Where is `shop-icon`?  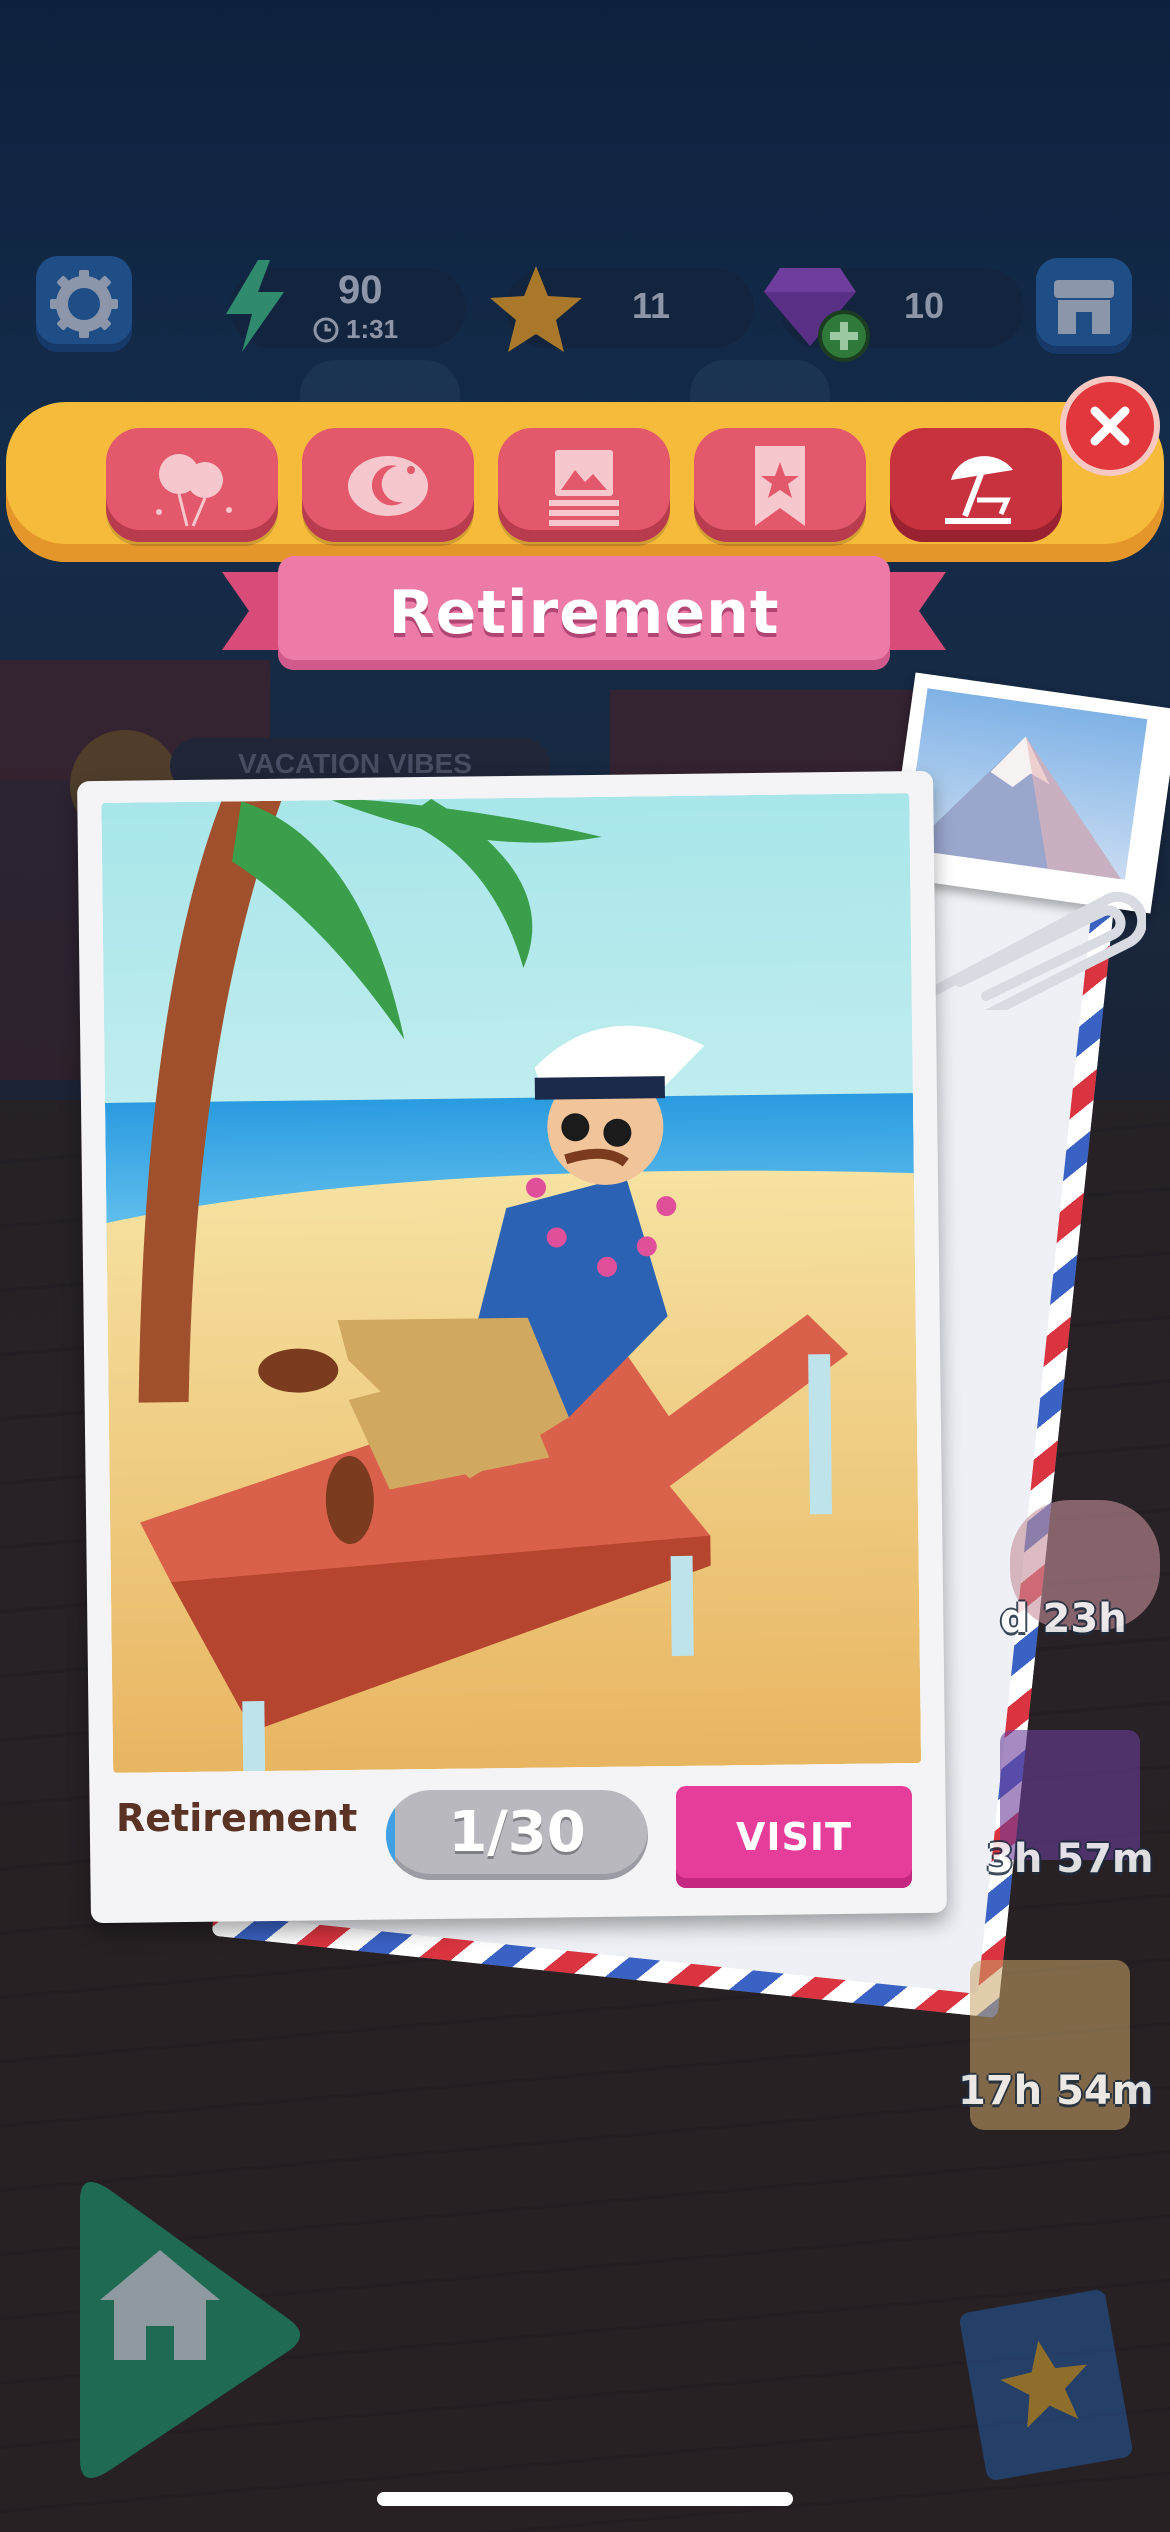 shop-icon is located at coordinates (1084, 307).